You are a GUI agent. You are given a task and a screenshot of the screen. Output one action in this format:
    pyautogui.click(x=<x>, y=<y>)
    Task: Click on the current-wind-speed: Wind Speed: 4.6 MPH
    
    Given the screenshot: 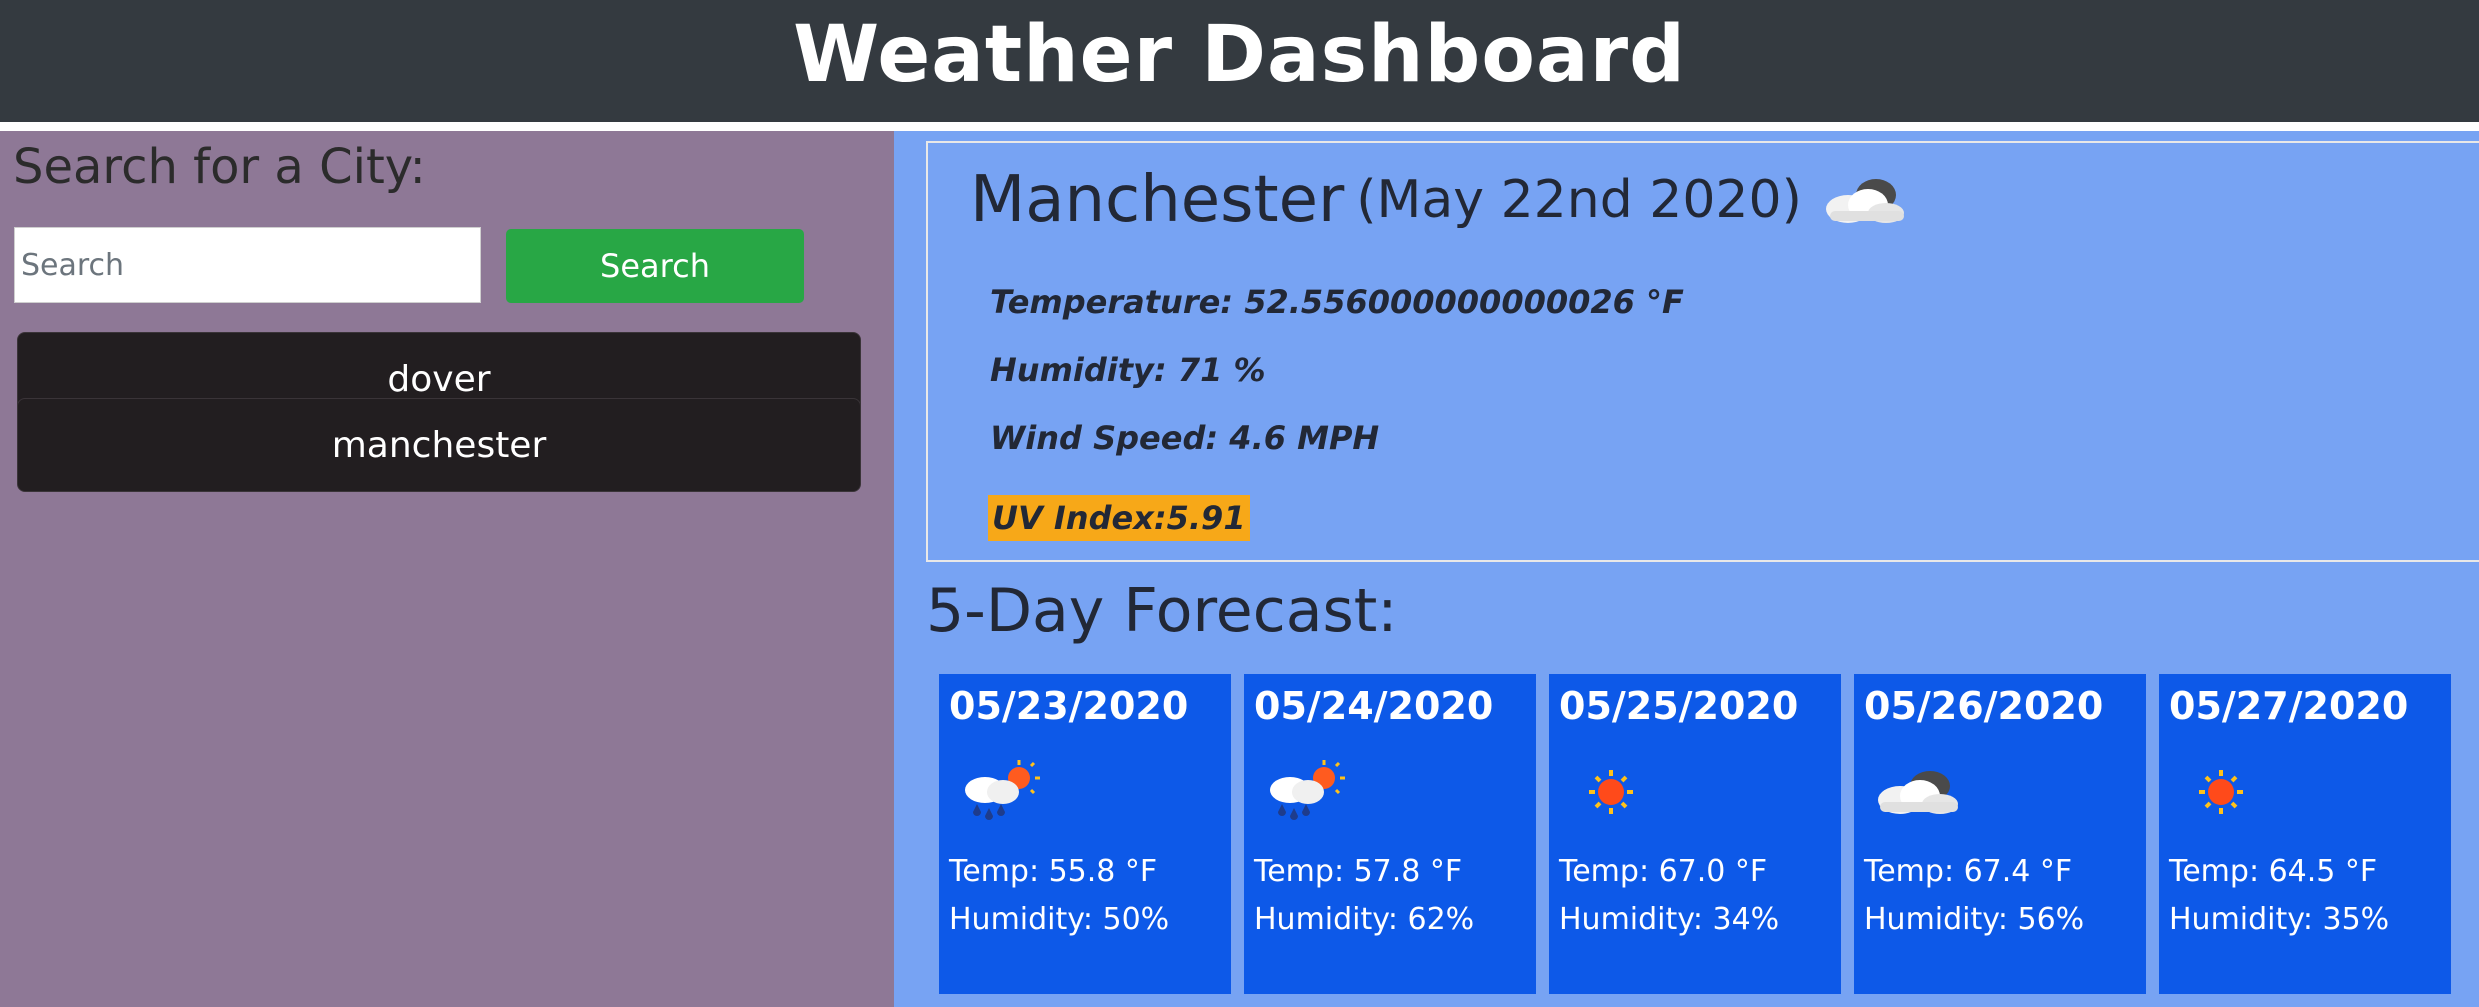 What is the action you would take?
    pyautogui.click(x=1185, y=438)
    